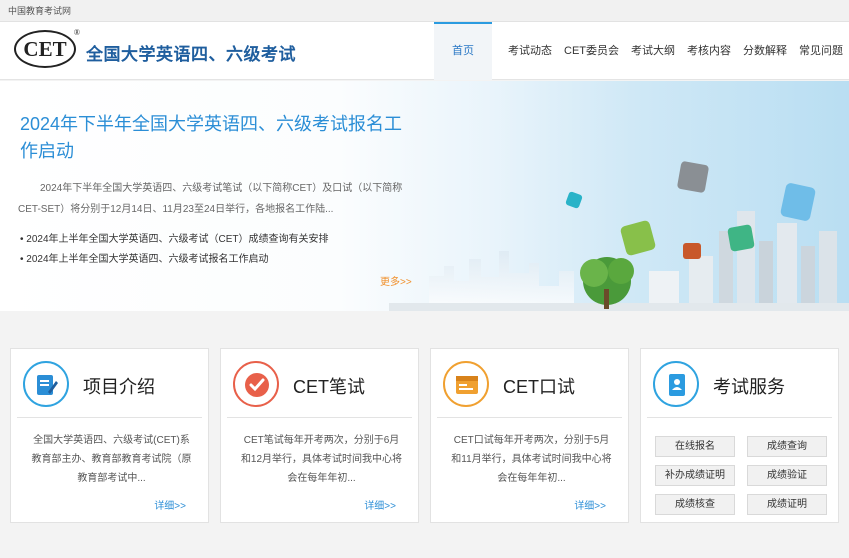 The height and width of the screenshot is (558, 849). I want to click on score-review-button: 成绩核查, so click(695, 504).